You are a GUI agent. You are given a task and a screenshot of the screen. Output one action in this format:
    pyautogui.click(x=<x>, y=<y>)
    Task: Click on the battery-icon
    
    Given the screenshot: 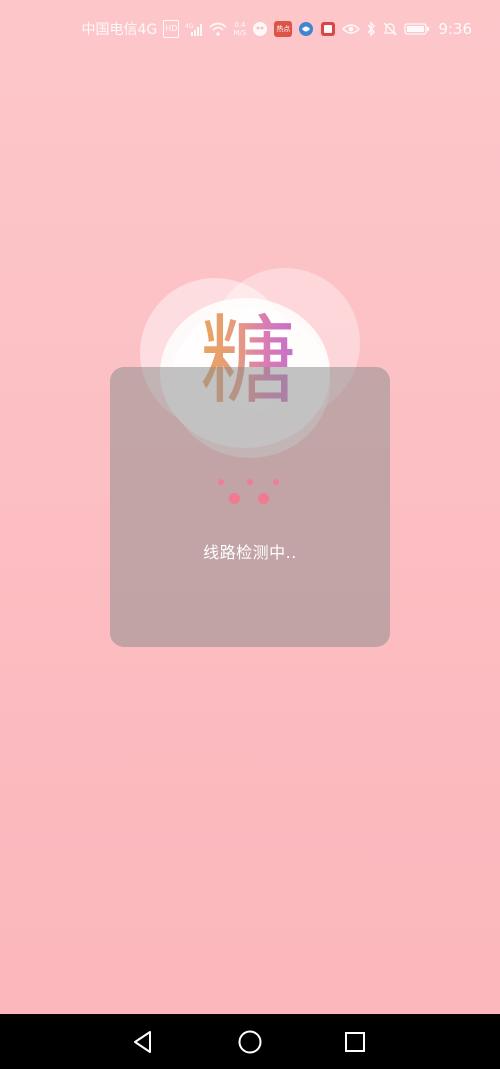 What is the action you would take?
    pyautogui.click(x=417, y=29)
    